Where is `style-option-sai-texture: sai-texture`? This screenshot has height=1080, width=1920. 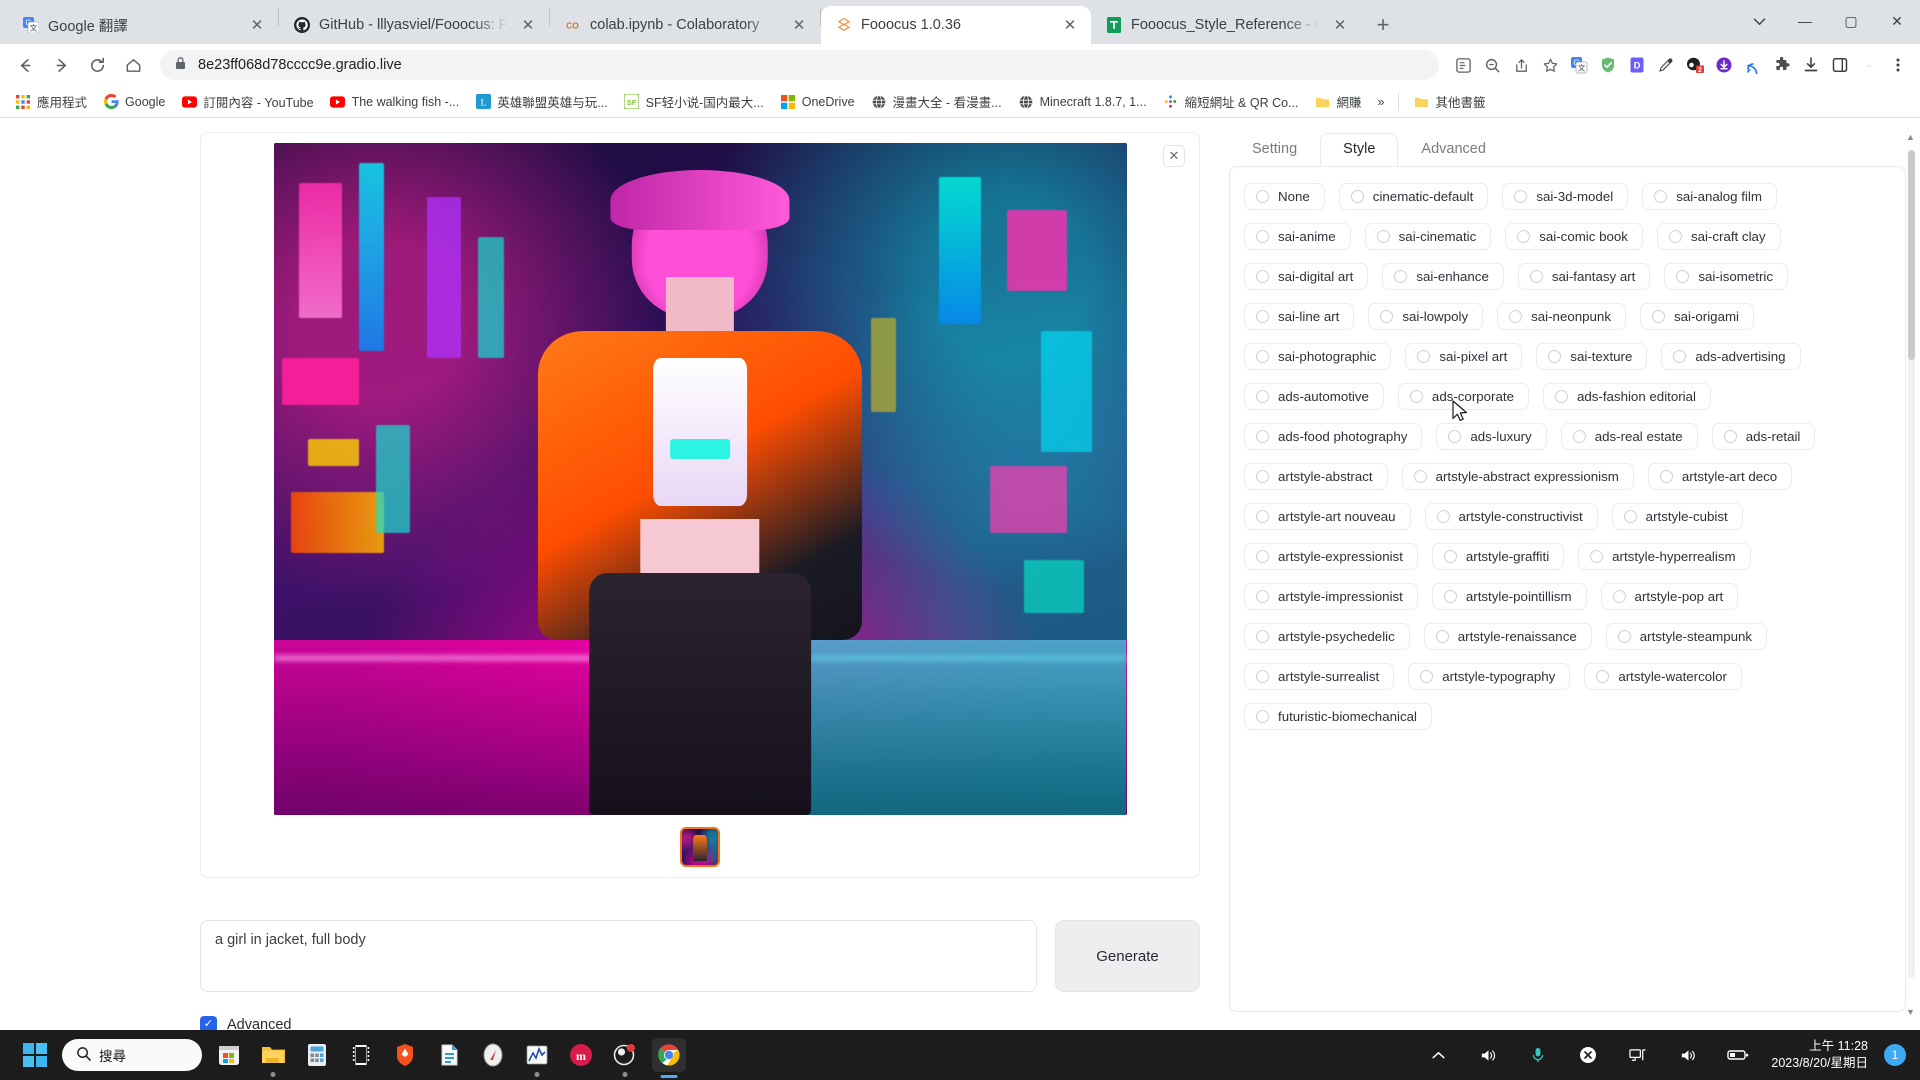 style-option-sai-texture: sai-texture is located at coordinates (1592, 356).